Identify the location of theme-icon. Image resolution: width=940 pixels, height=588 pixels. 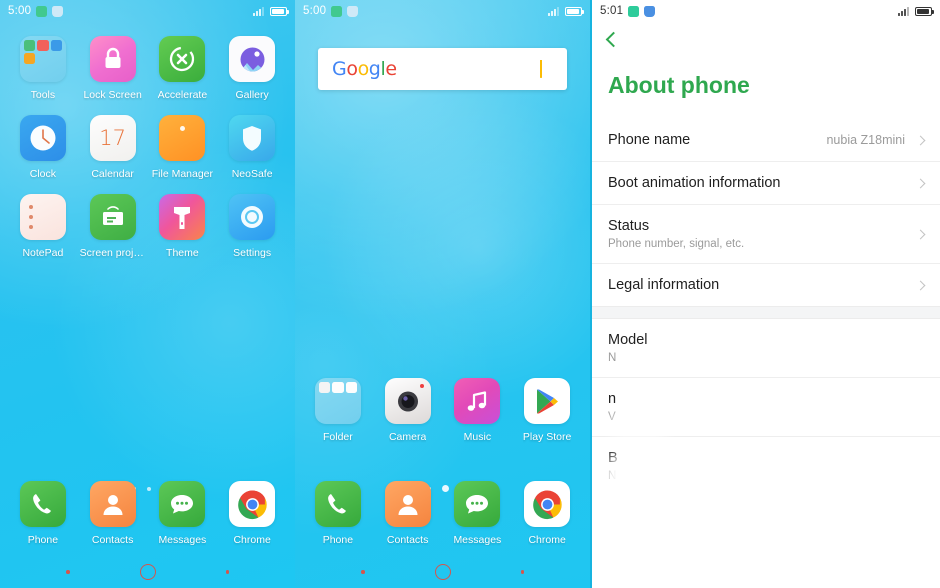
(182, 217).